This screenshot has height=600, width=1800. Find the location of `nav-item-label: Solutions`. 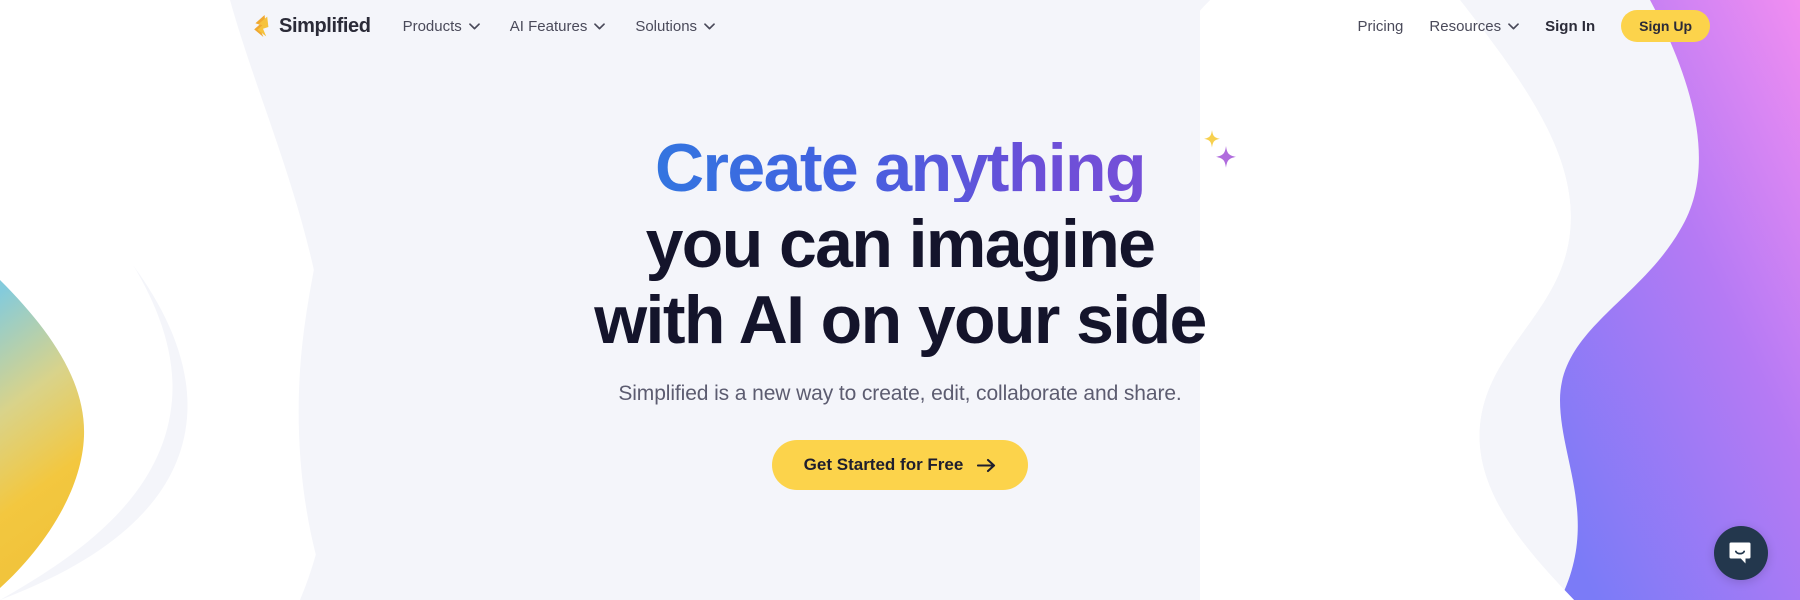

nav-item-label: Solutions is located at coordinates (666, 26).